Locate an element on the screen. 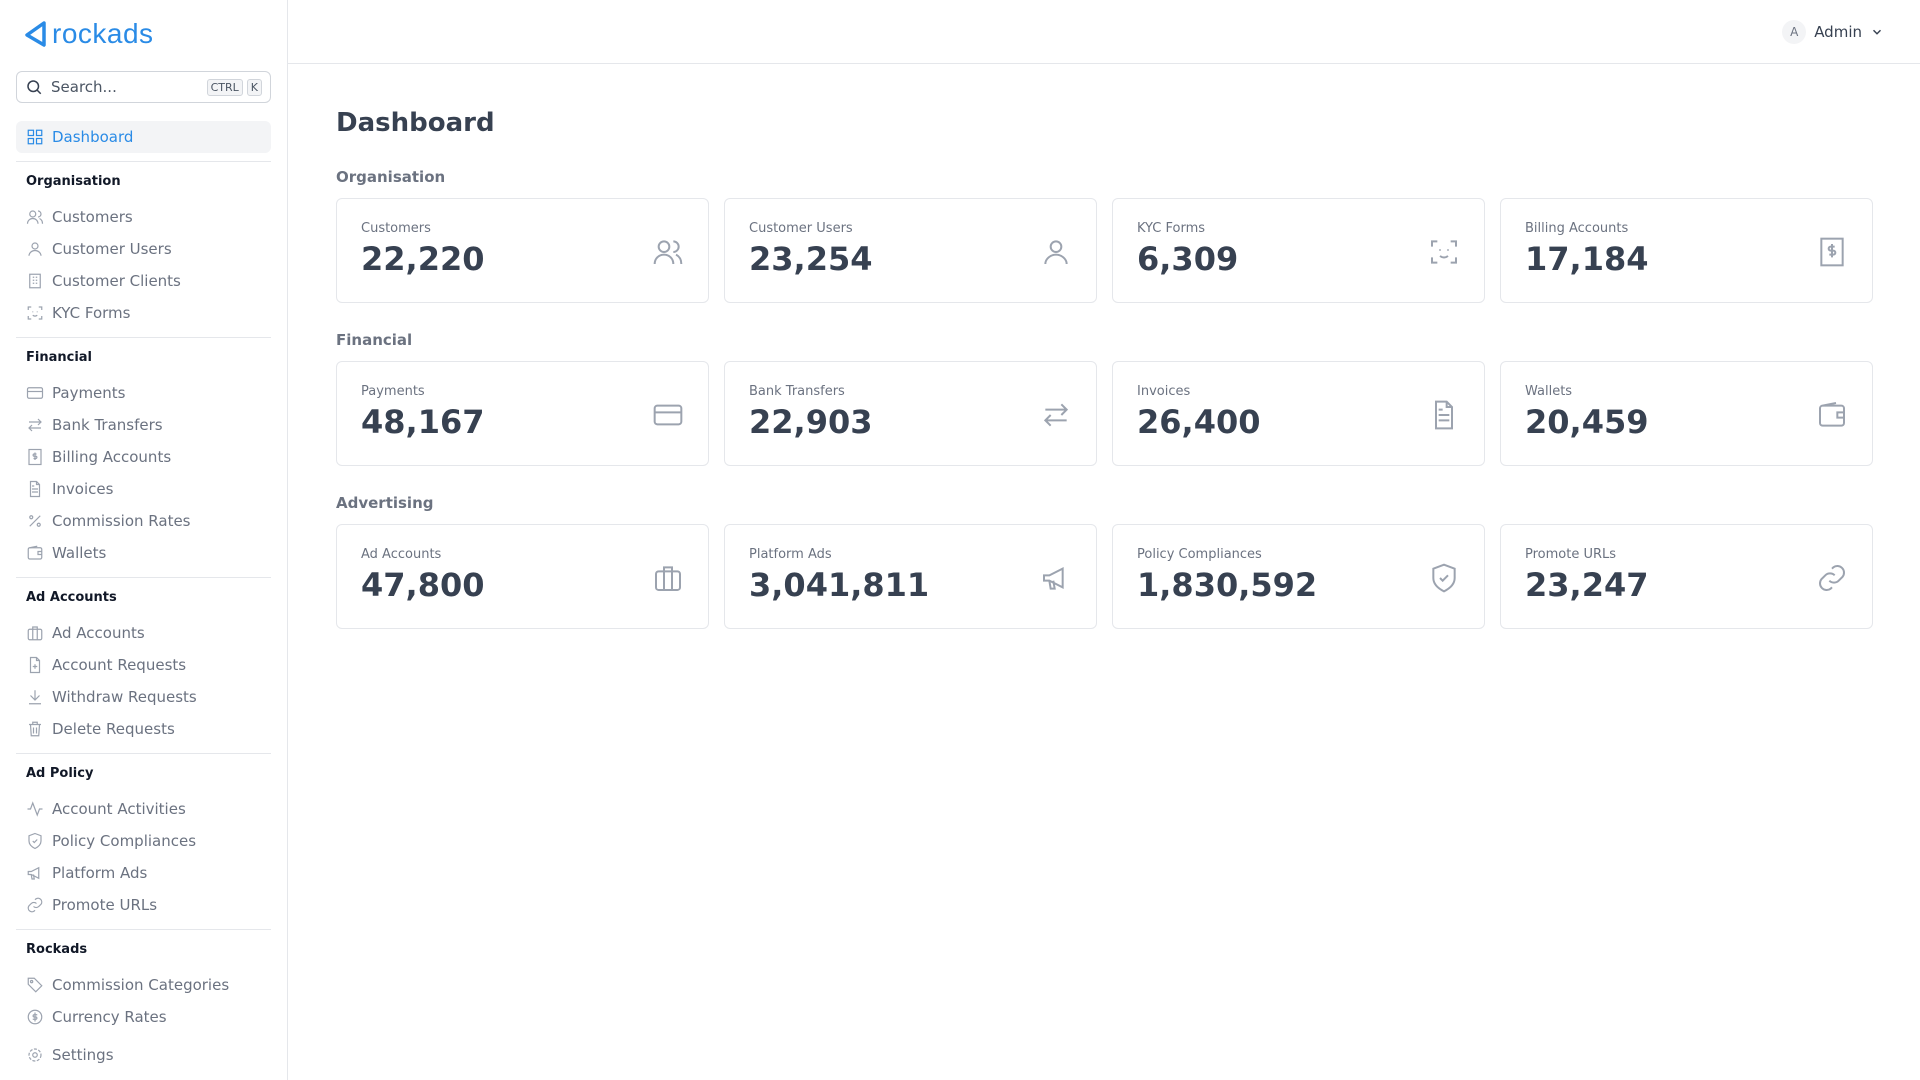 This screenshot has width=1920, height=1080. stat-value: 20,459 is located at coordinates (1587, 422).